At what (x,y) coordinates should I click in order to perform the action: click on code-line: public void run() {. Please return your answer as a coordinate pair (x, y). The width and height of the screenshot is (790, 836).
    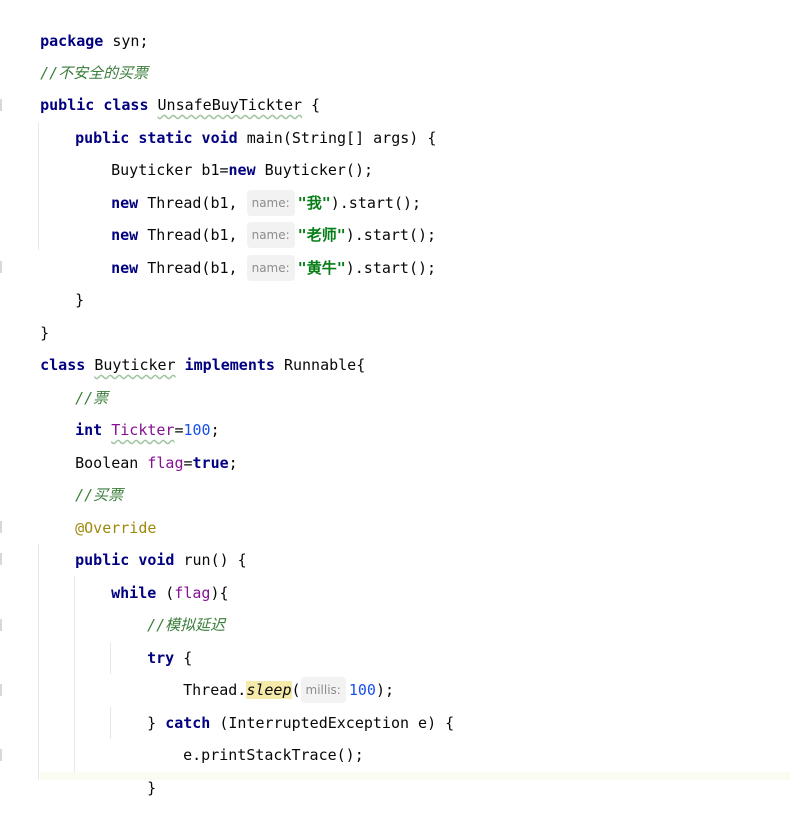
    Looking at the image, I should click on (143, 540).